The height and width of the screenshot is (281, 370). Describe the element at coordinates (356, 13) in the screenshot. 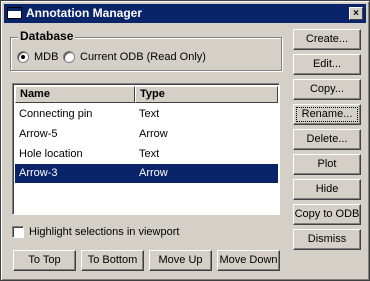

I see `close-button: ×` at that location.